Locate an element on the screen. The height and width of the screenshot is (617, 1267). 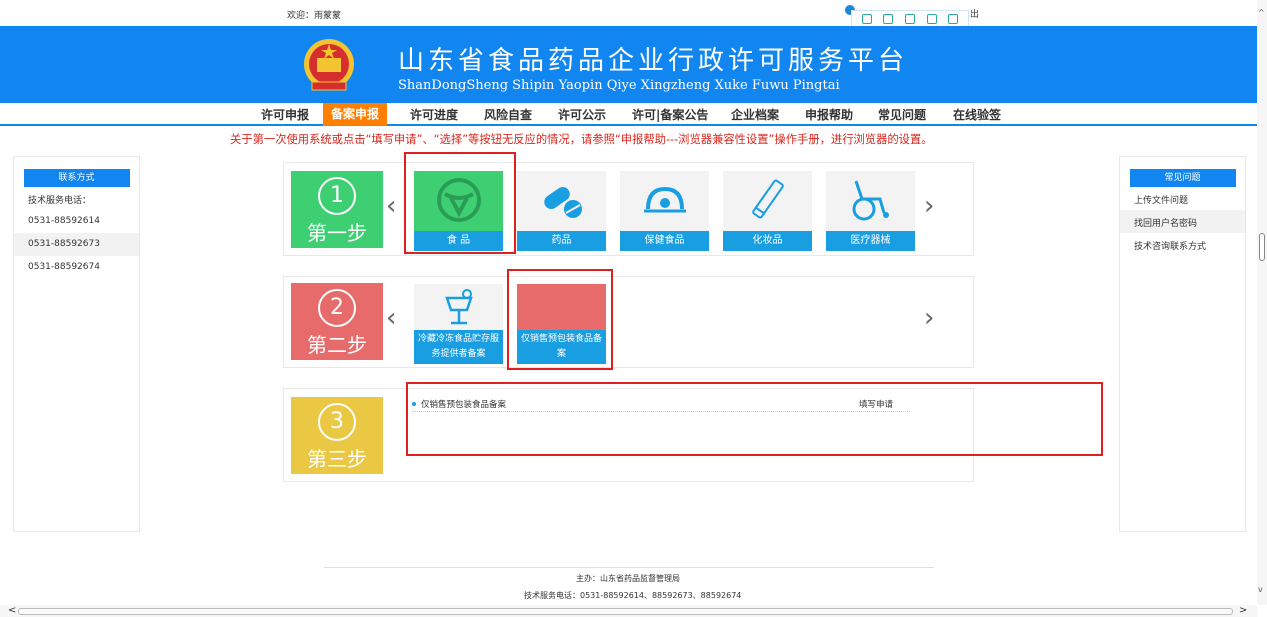
step-label: 第一步 is located at coordinates (337, 233).